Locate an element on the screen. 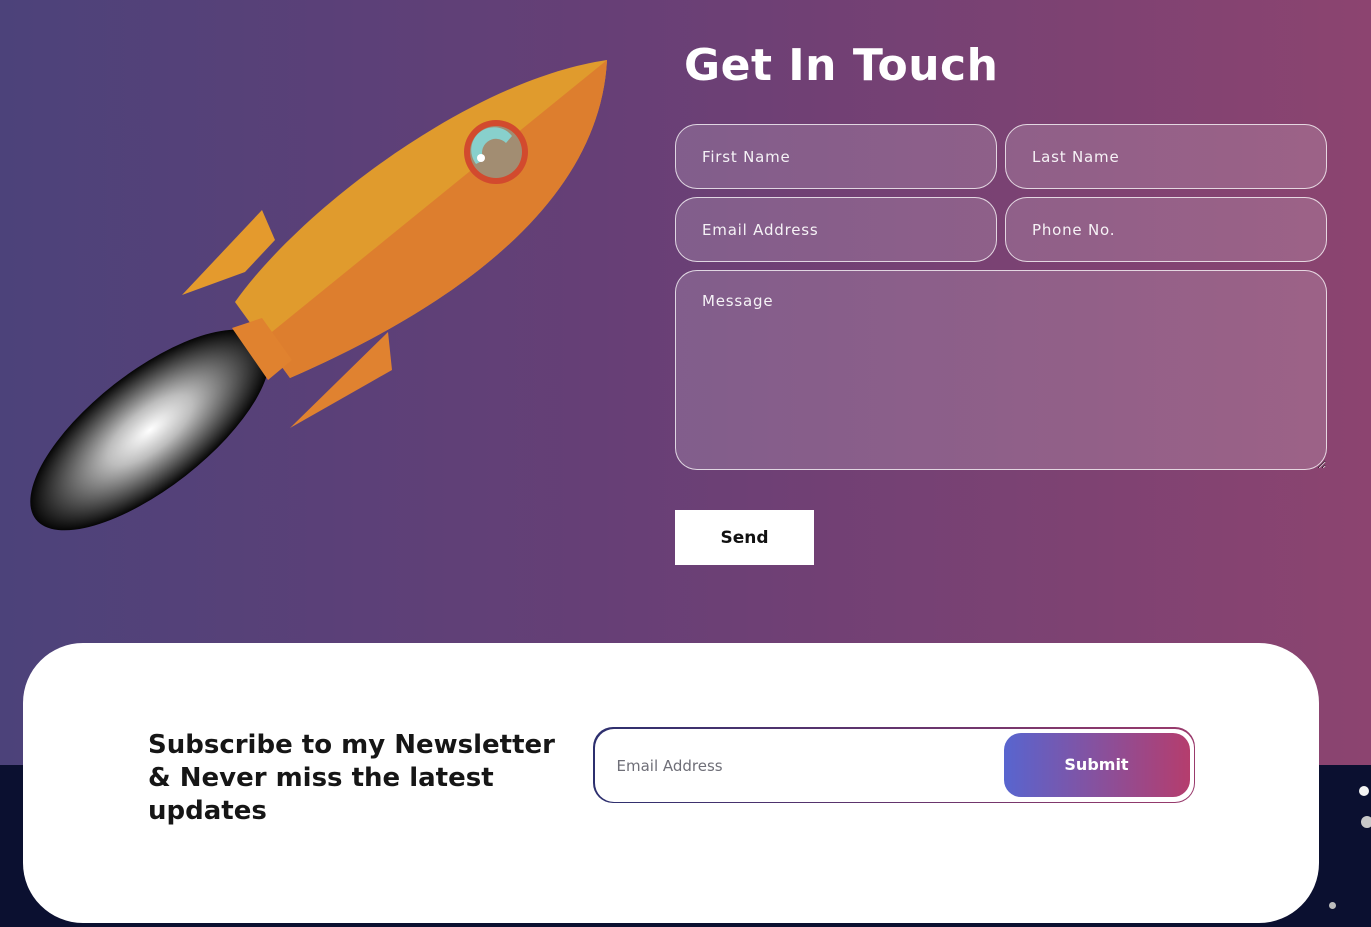 The height and width of the screenshot is (927, 1371). last-name-input is located at coordinates (1166, 156).